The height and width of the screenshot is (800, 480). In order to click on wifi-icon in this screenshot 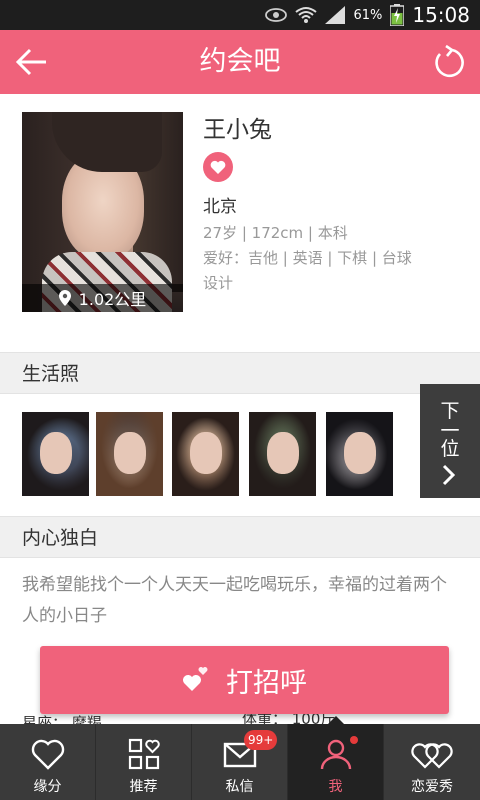, I will do `click(306, 15)`.